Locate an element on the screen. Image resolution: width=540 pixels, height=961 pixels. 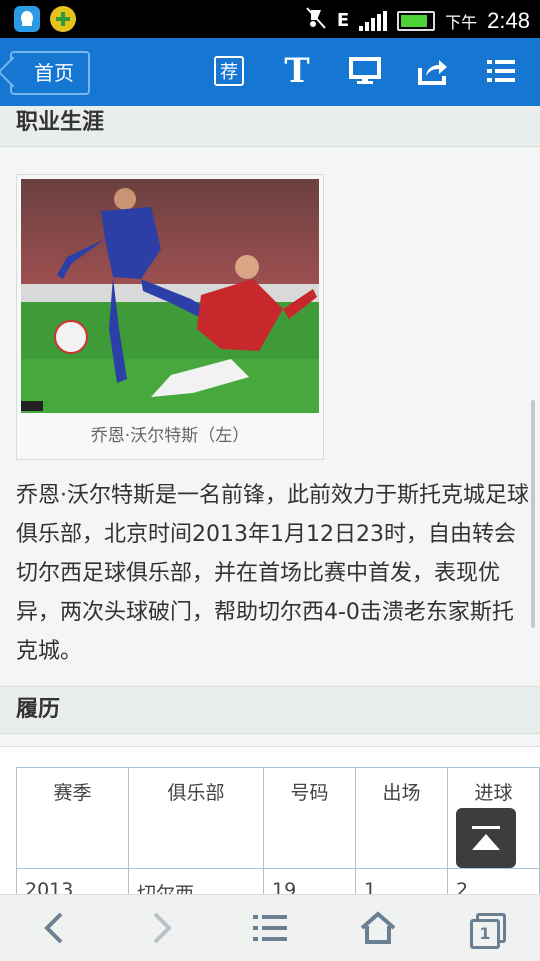
home-icon is located at coordinates (378, 927).